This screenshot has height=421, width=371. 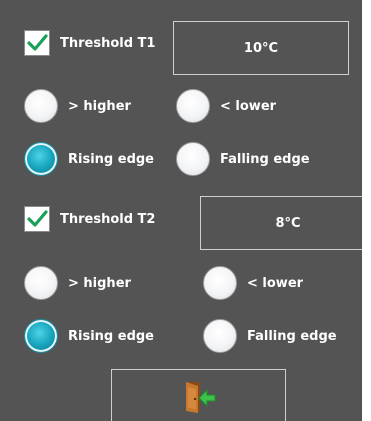 I want to click on exit-door-icon, so click(x=200, y=397).